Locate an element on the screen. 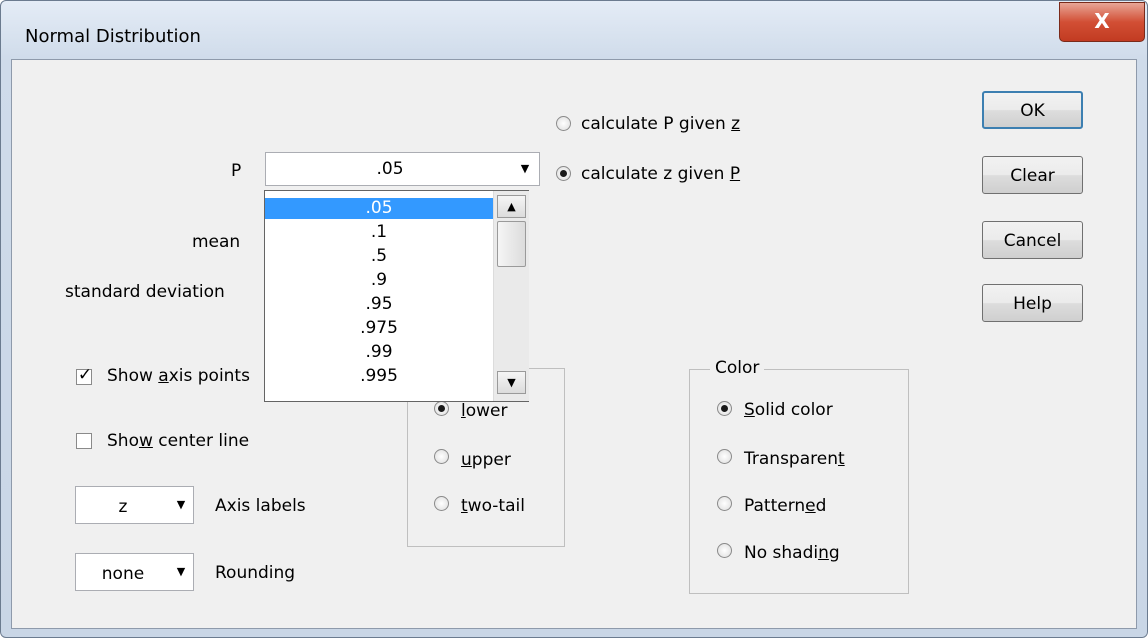 The image size is (1148, 638). ok-button: OK is located at coordinates (1032, 110).